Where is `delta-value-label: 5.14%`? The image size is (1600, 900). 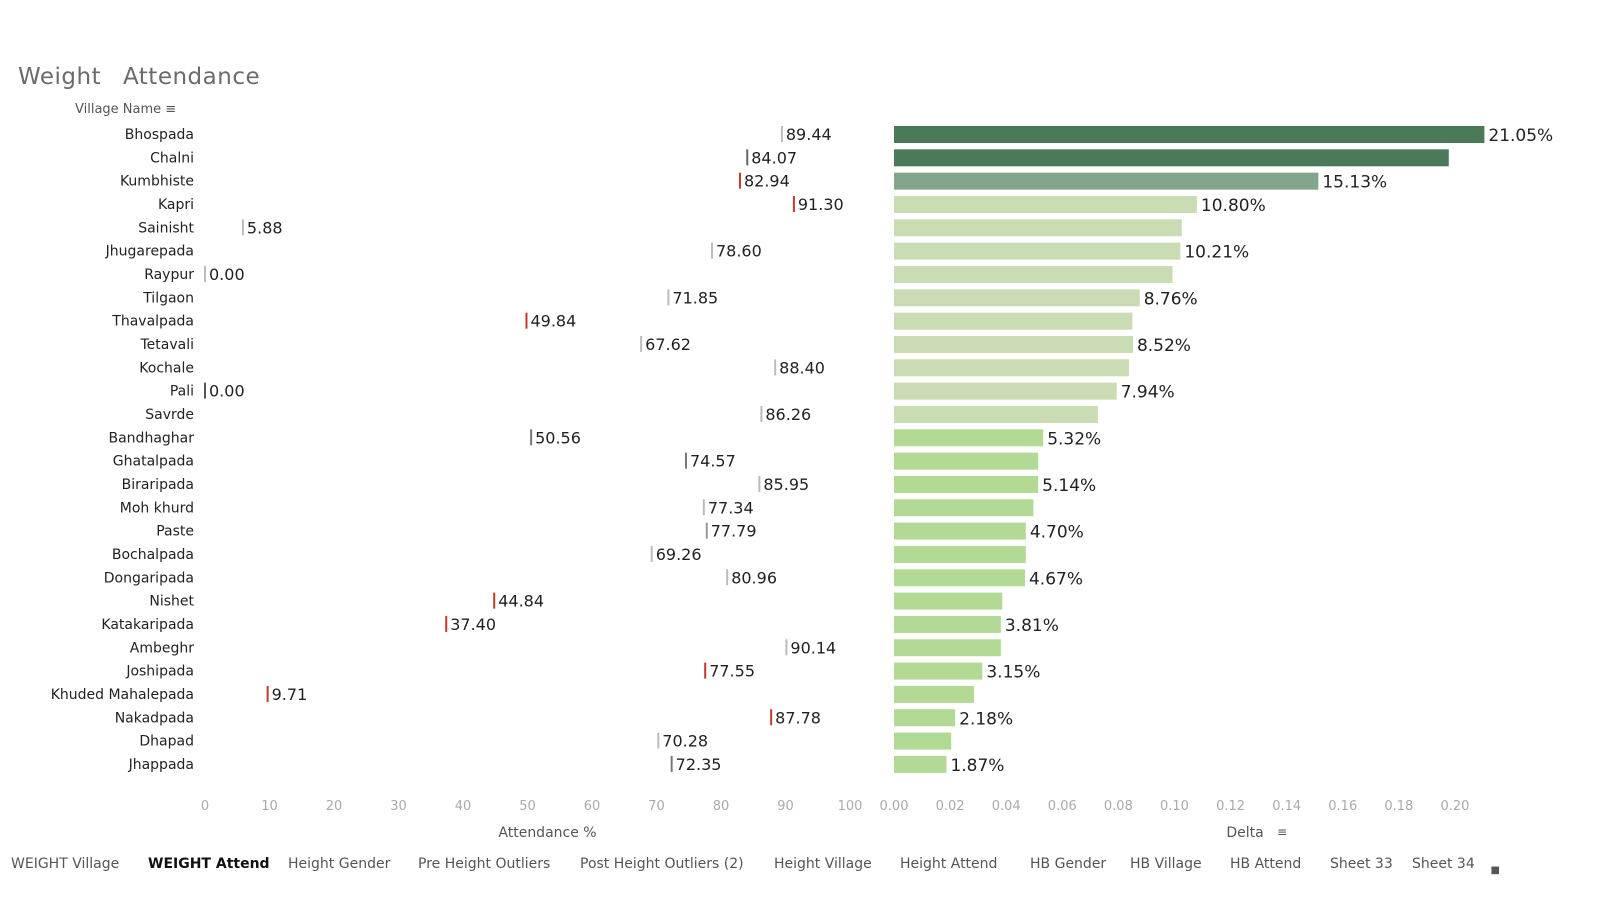 delta-value-label: 5.14% is located at coordinates (1069, 486).